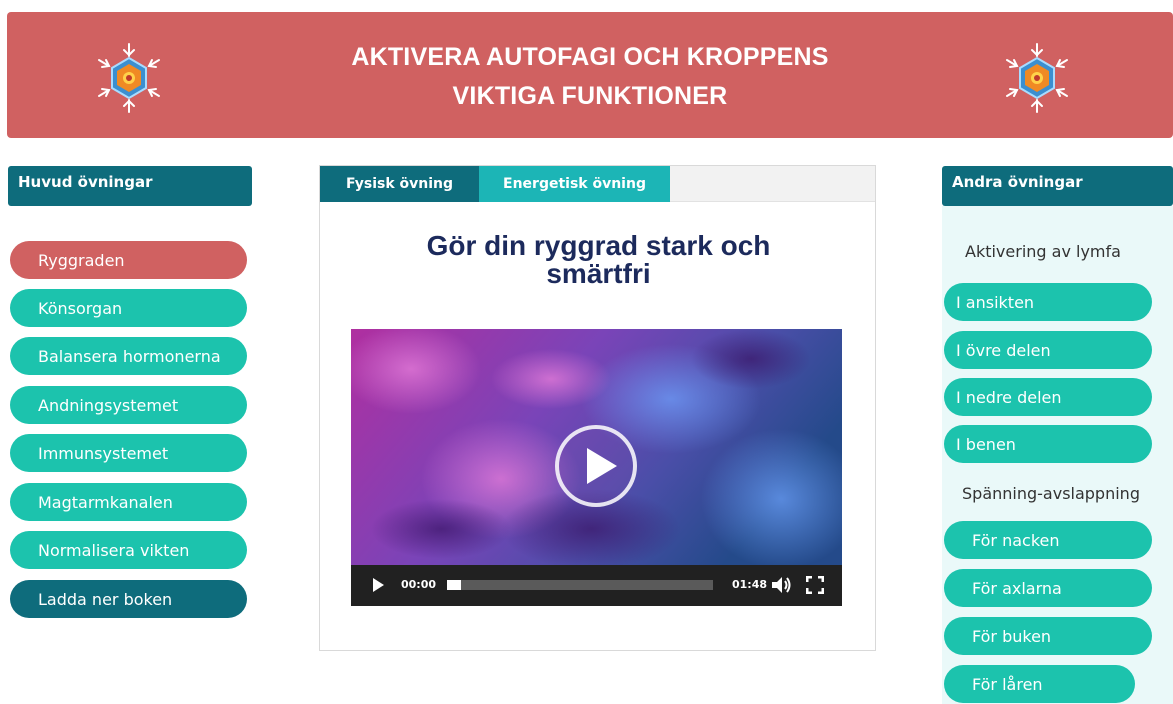  I want to click on left-sidebar-header: Huvud övningar, so click(130, 186).